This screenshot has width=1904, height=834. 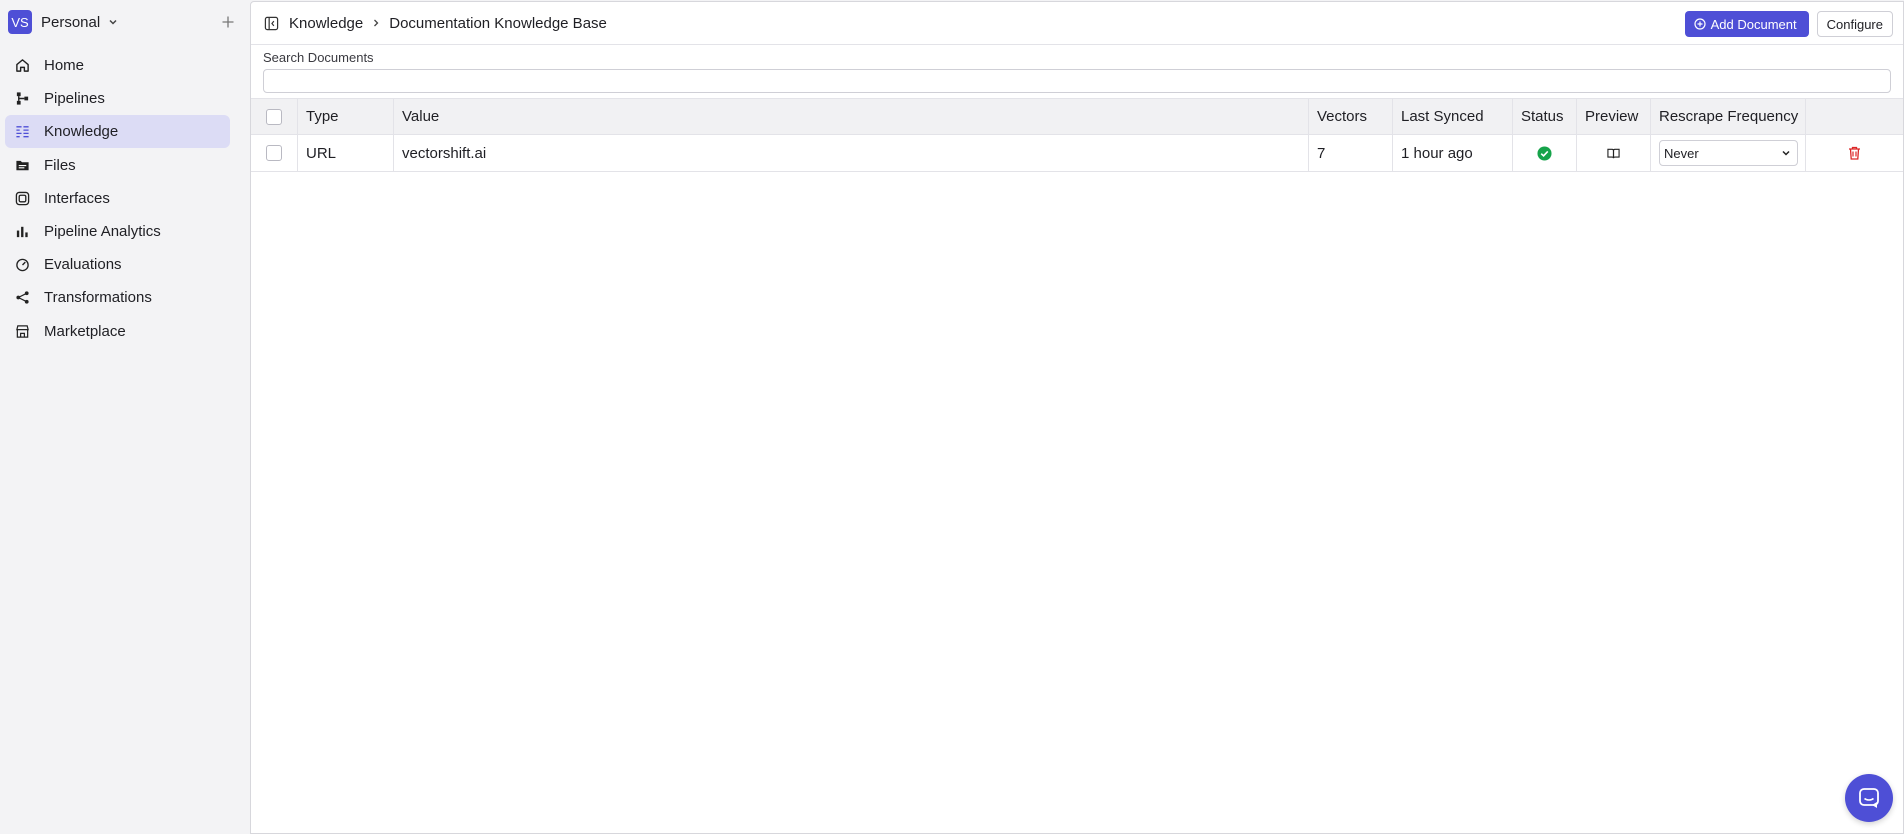 I want to click on row-select-cell, so click(x=274, y=153).